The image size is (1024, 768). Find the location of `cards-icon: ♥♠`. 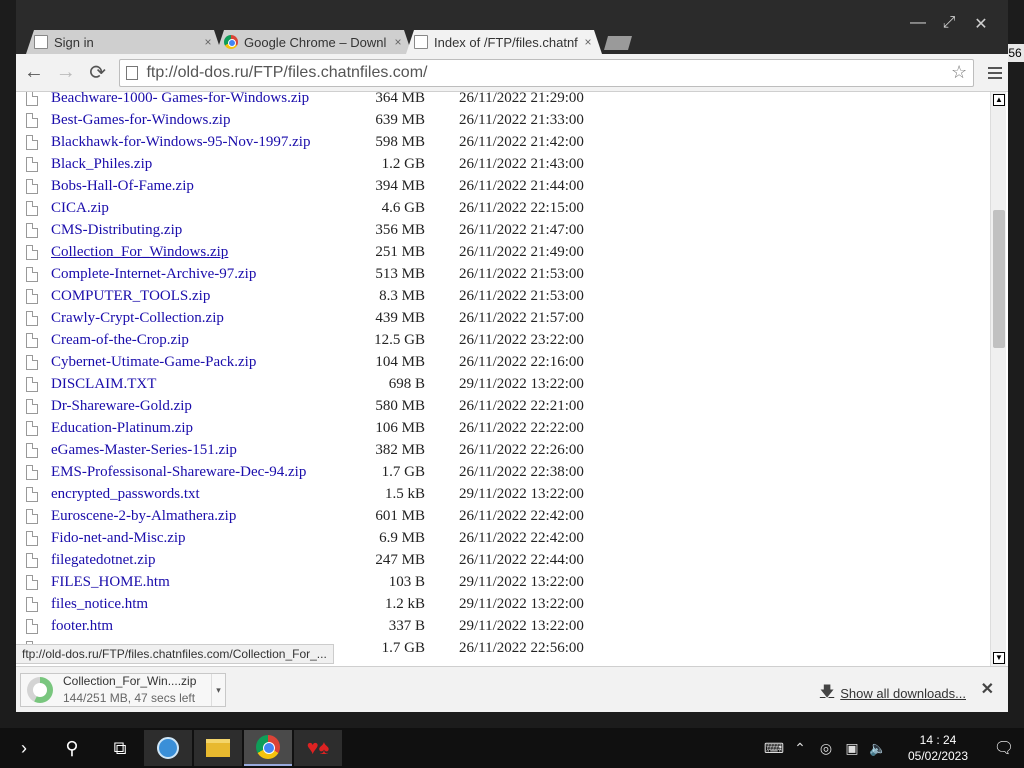

cards-icon: ♥♠ is located at coordinates (318, 747).